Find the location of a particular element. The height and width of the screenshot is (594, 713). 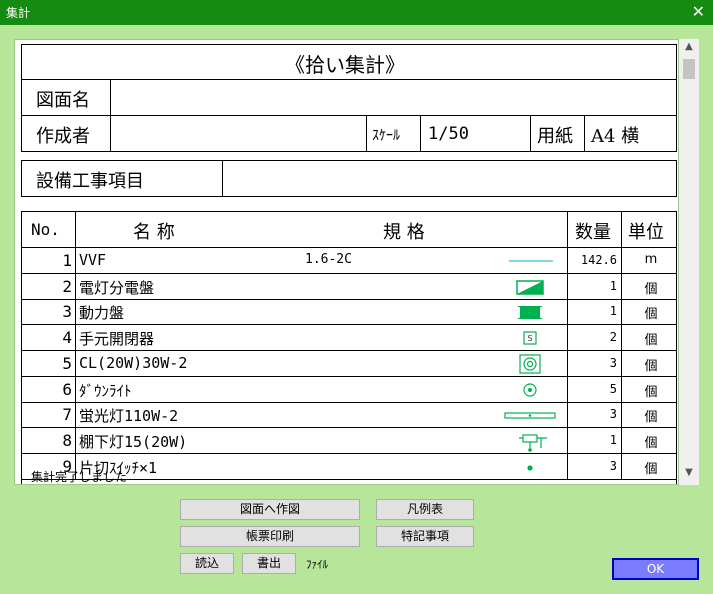

row-qty: 142.6 is located at coordinates (598, 260).